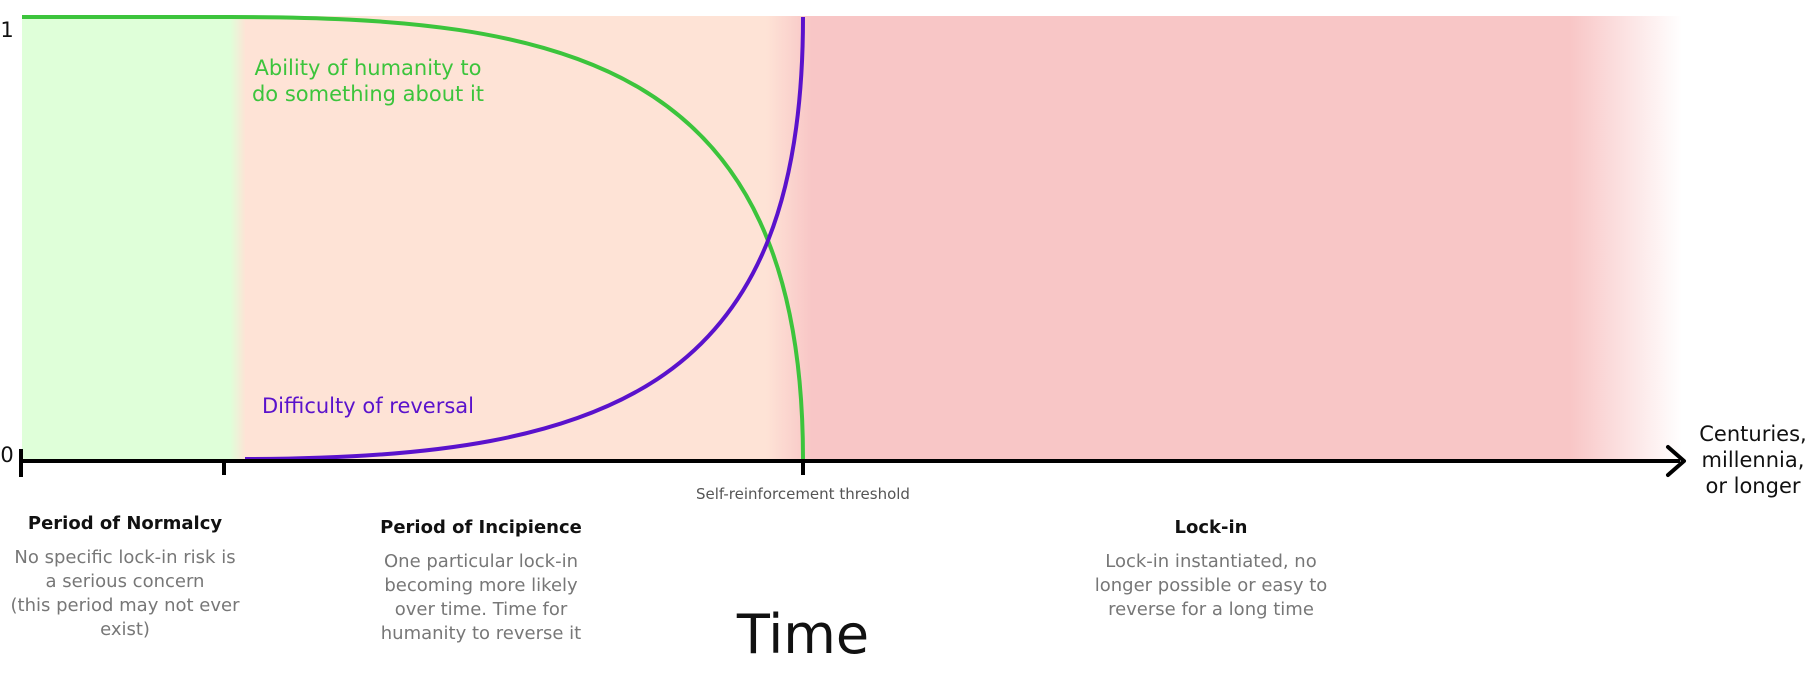 Image resolution: width=1810 pixels, height=674 pixels. What do you see at coordinates (125, 629) in the screenshot?
I see `normalcy-desc-line-4: exist)` at bounding box center [125, 629].